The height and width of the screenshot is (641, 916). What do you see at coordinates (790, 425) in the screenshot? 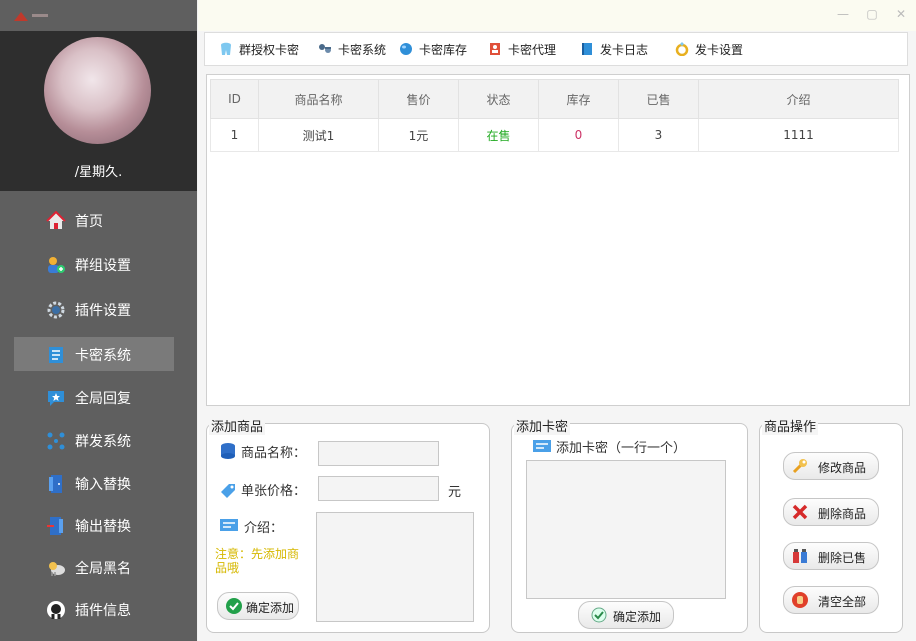
I see `product-ops-title: 商品操作` at bounding box center [790, 425].